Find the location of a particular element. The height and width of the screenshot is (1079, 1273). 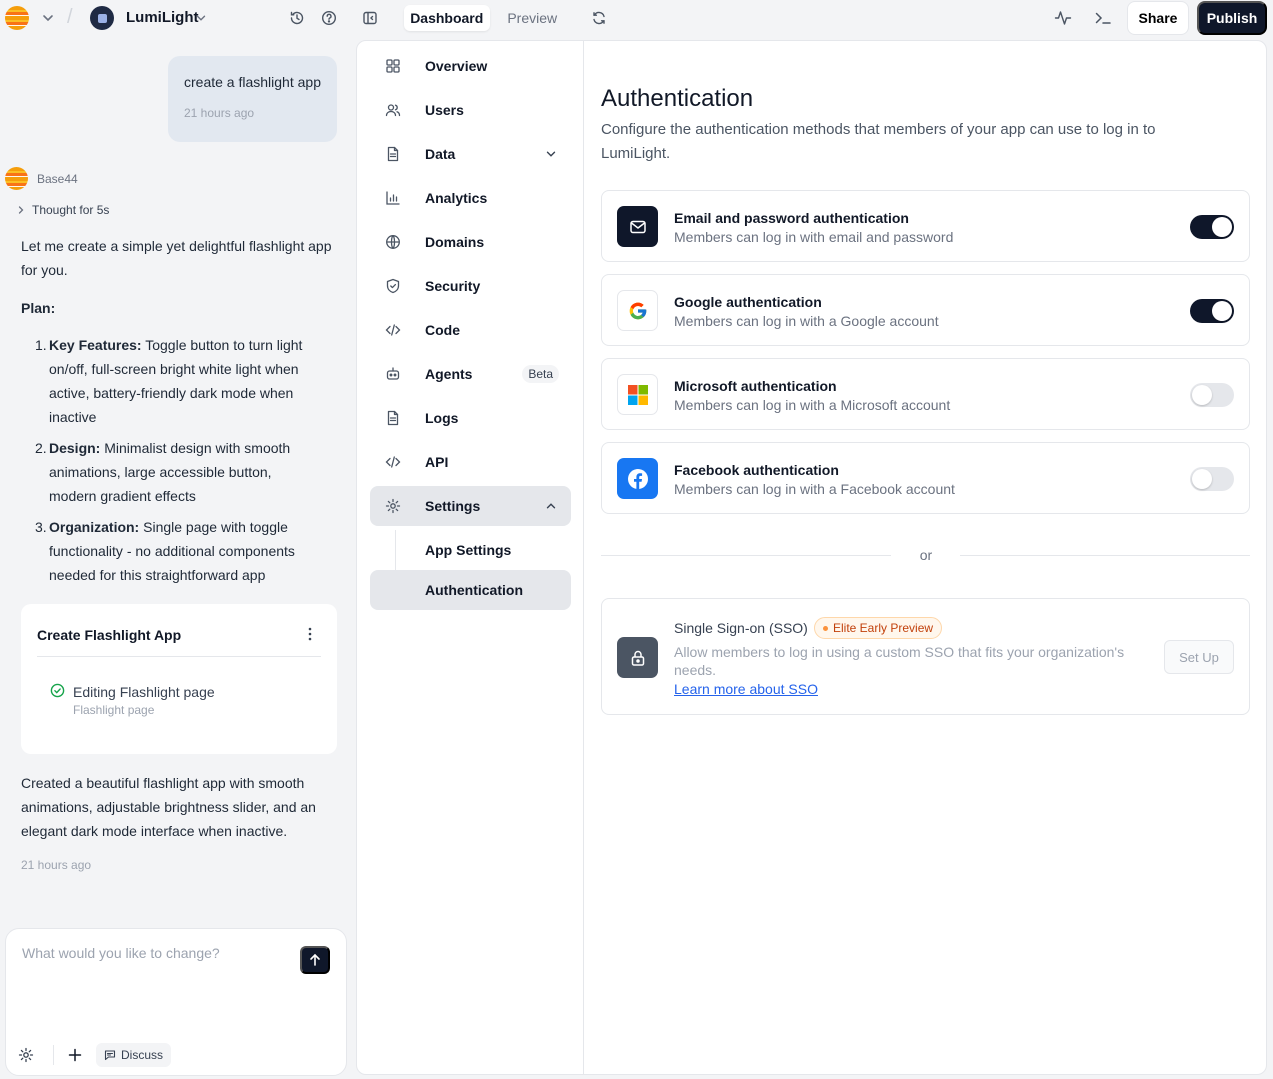

message-square-icon is located at coordinates (110, 1055).